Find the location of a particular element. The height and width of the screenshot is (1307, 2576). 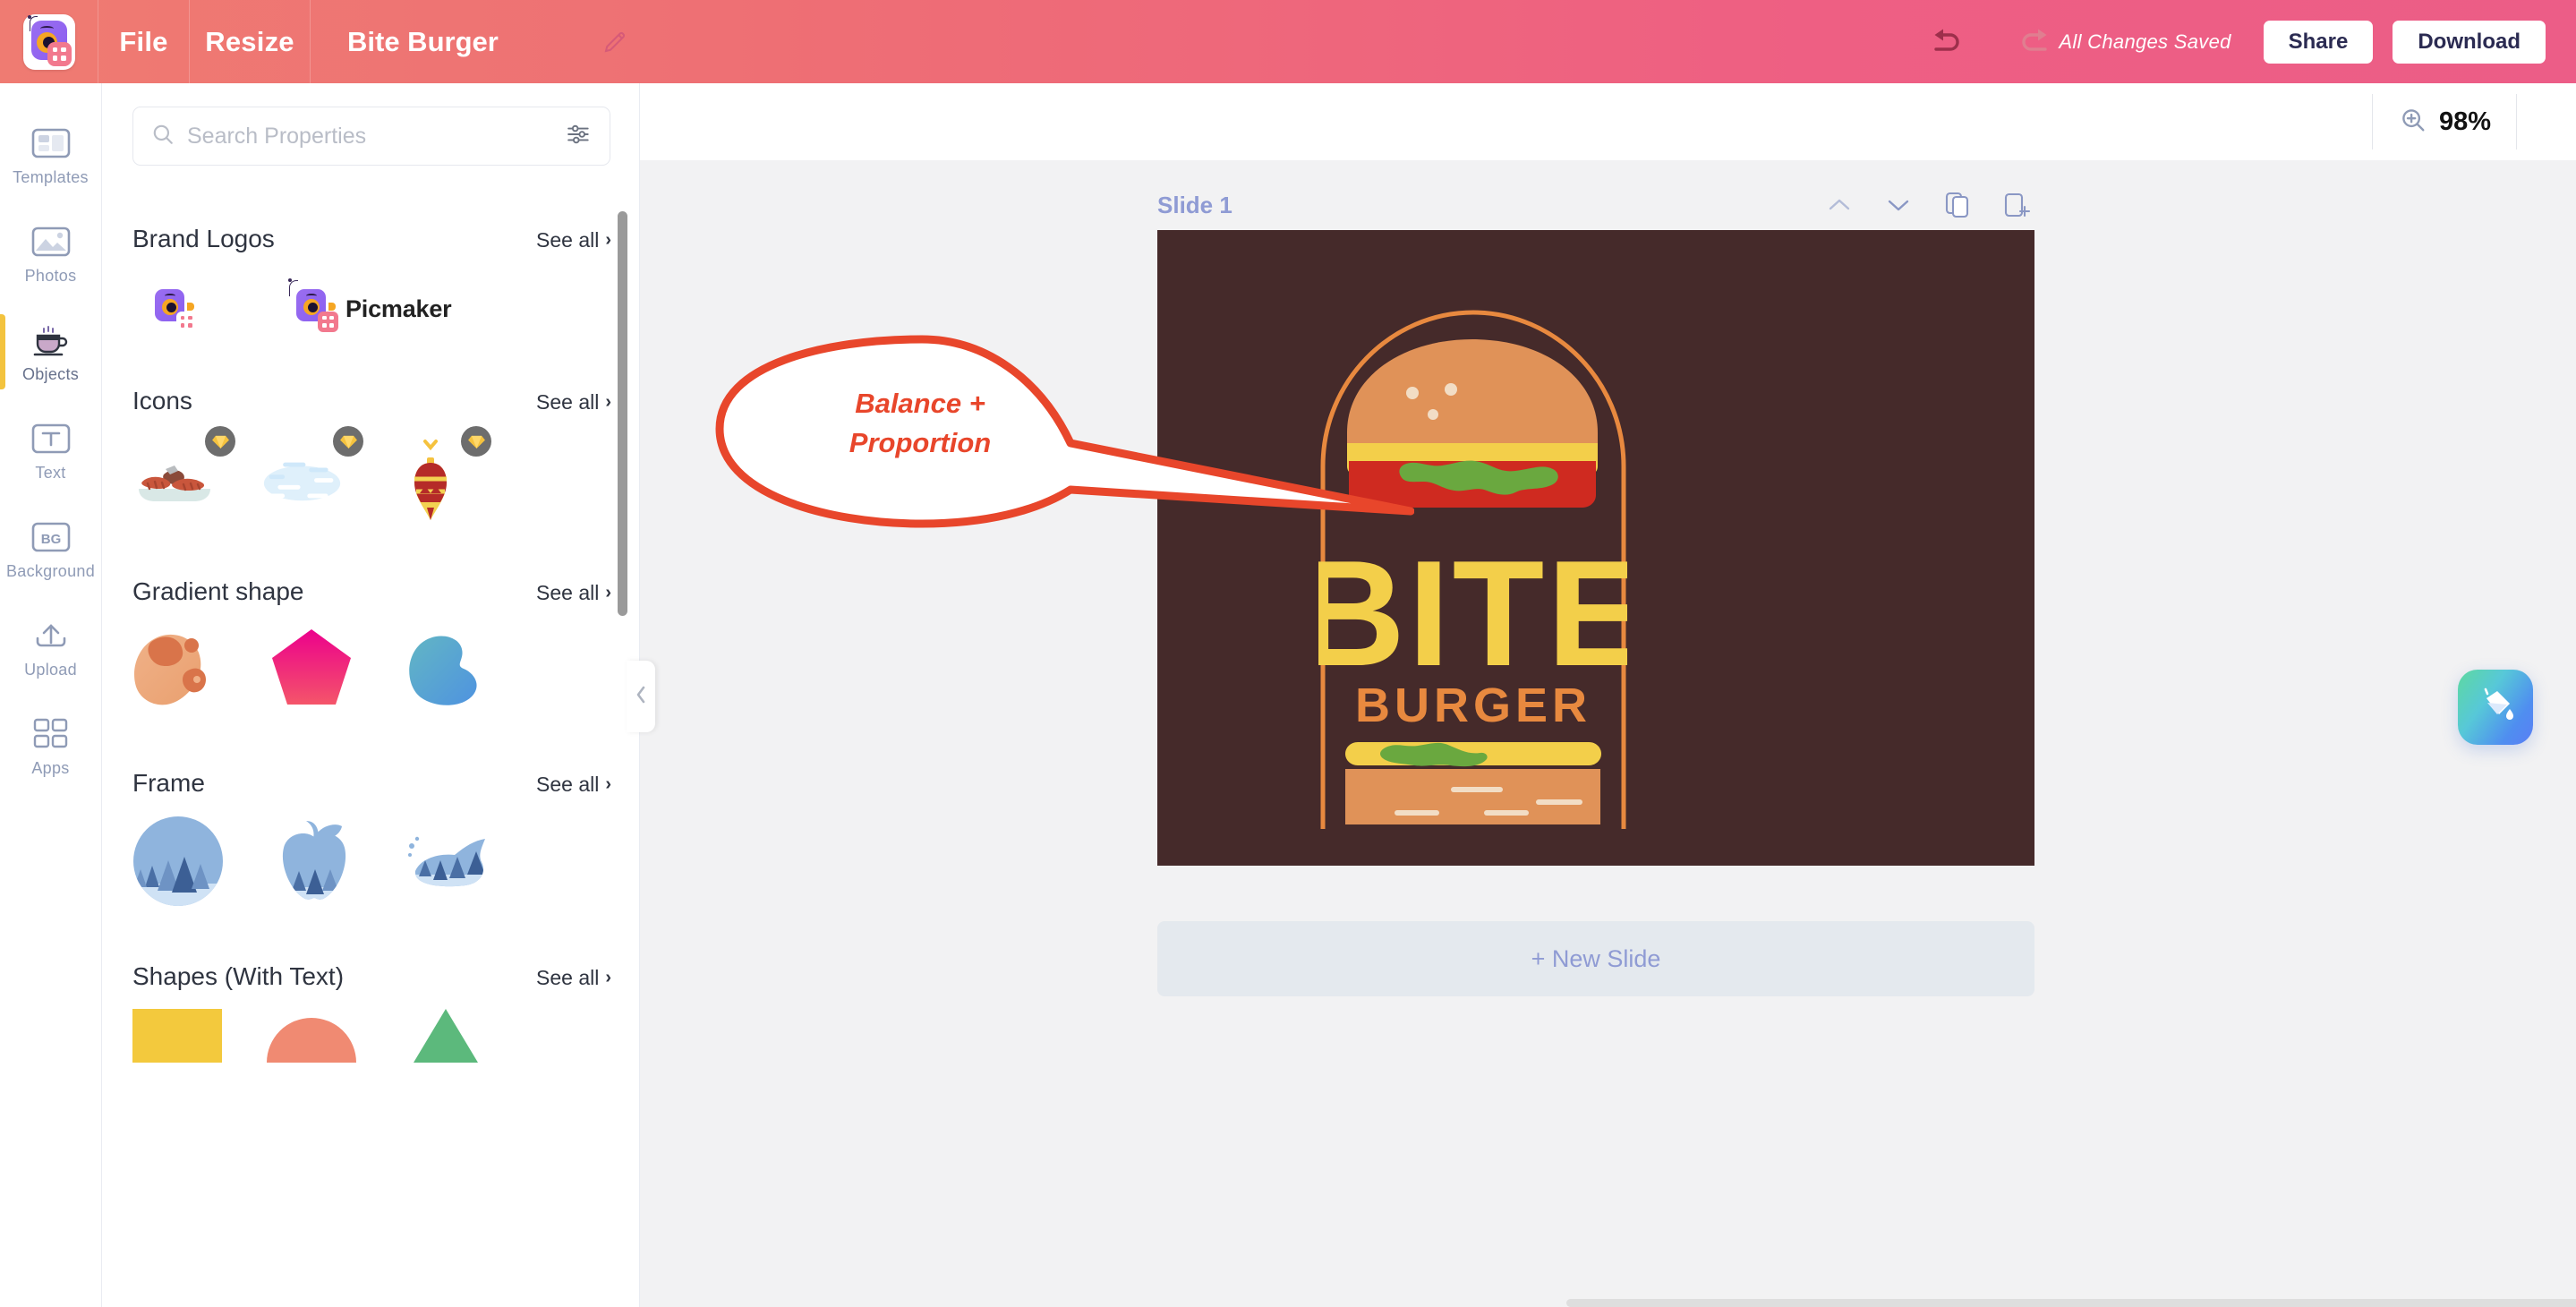

see-all-brand-logos: See all › is located at coordinates (573, 240).